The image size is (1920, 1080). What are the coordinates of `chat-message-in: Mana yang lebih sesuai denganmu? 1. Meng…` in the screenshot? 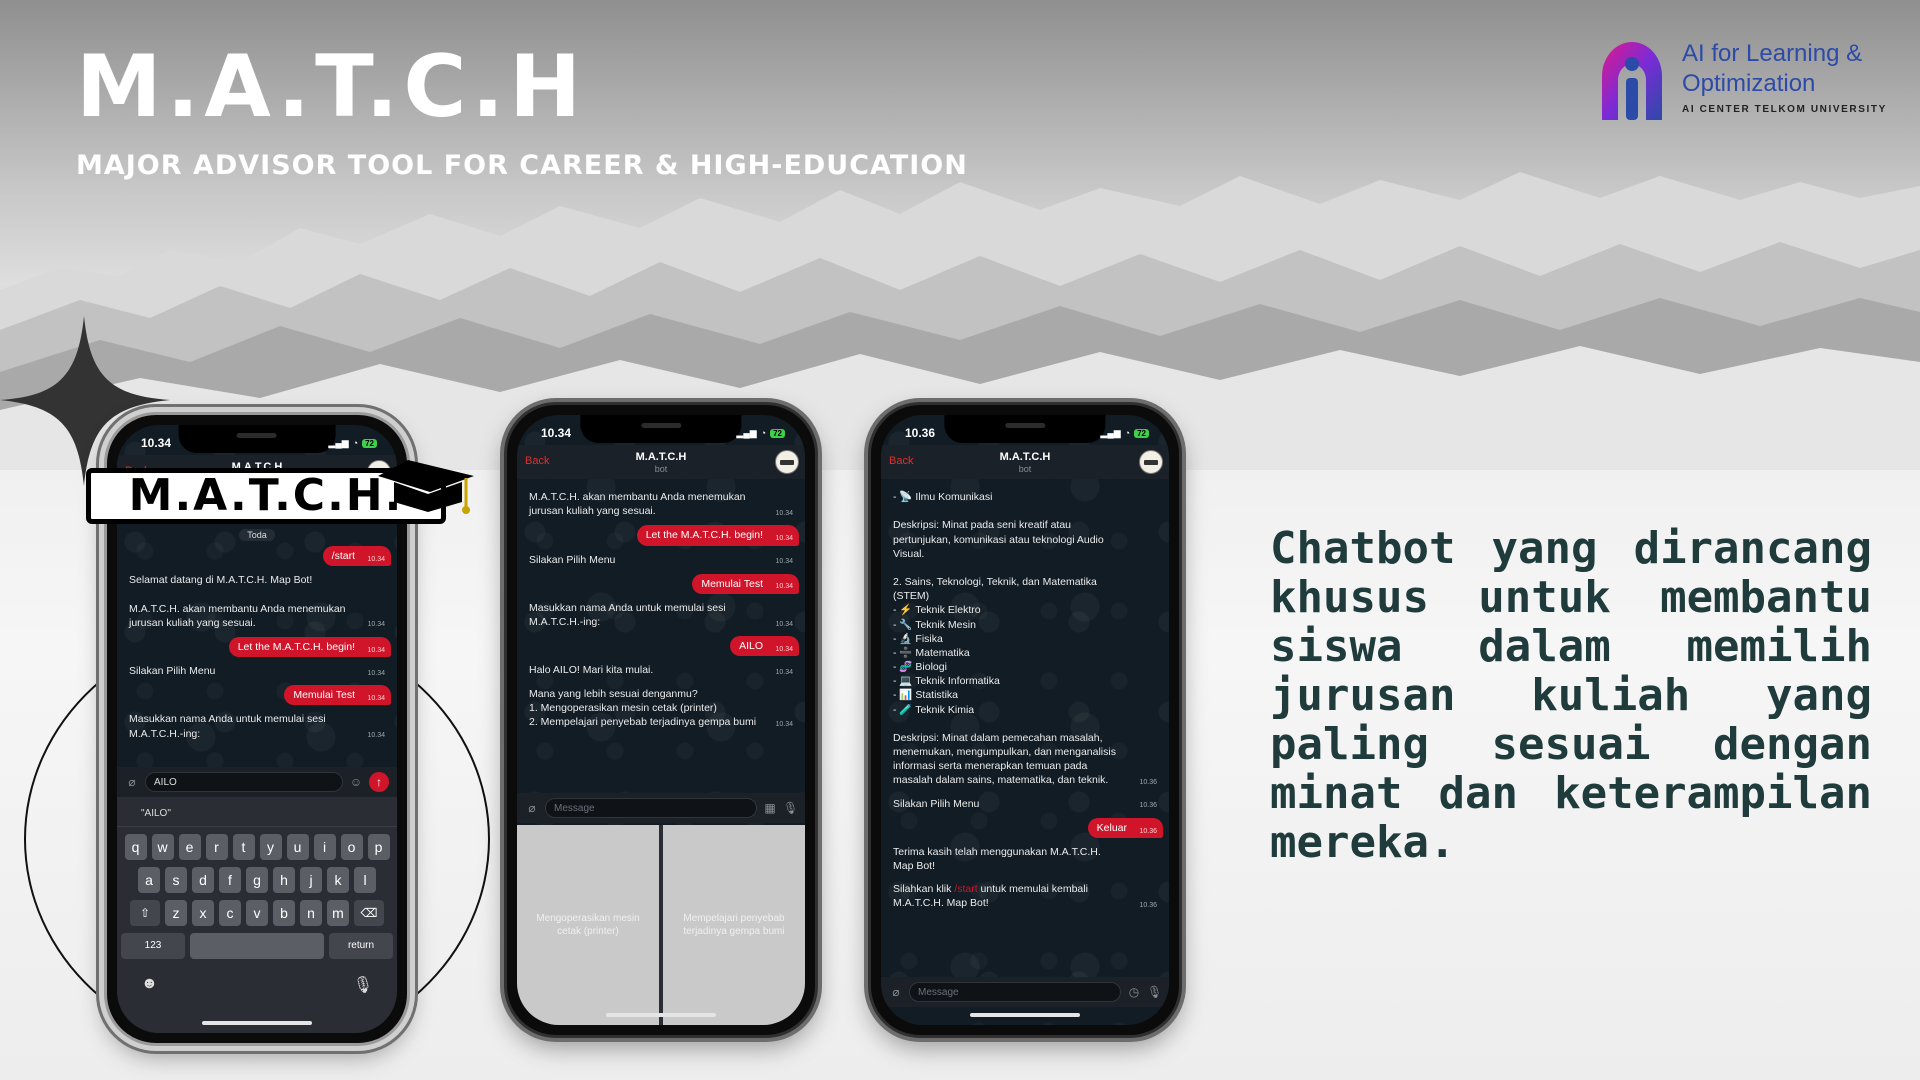 It's located at (661, 708).